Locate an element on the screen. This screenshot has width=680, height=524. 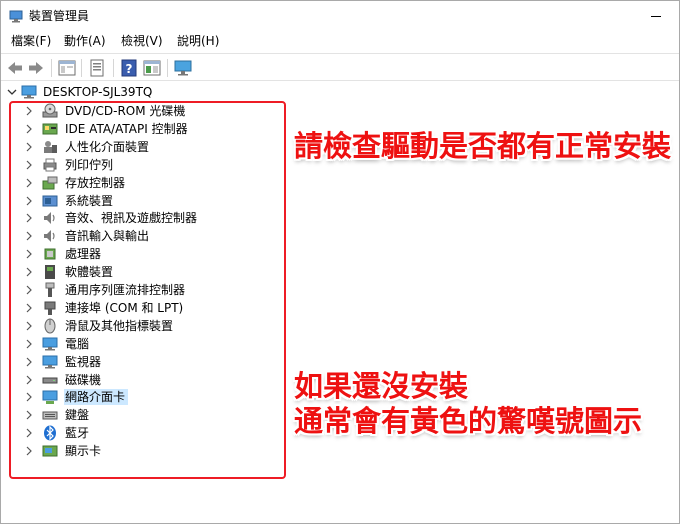
device-category-label: 存放控制器 is located at coordinates (95, 182).